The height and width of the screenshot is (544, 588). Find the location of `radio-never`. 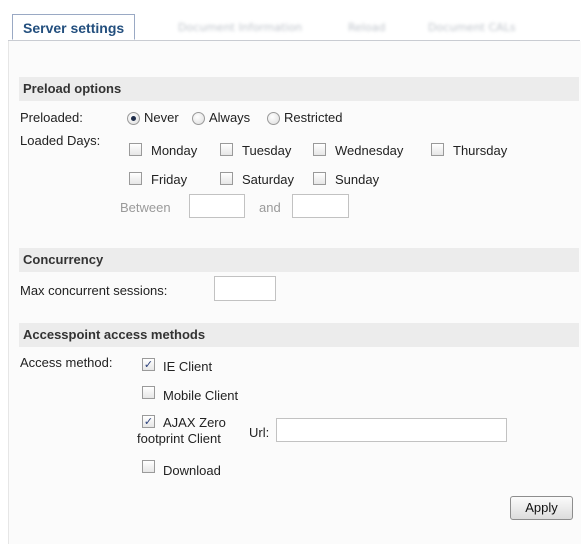

radio-never is located at coordinates (133, 118).